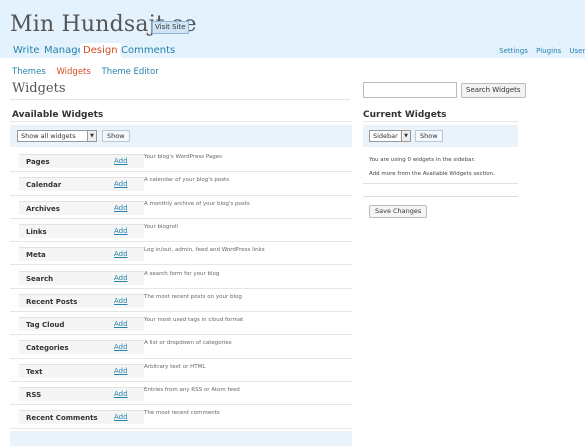 This screenshot has width=585, height=446. I want to click on search-widgets-input, so click(410, 90).